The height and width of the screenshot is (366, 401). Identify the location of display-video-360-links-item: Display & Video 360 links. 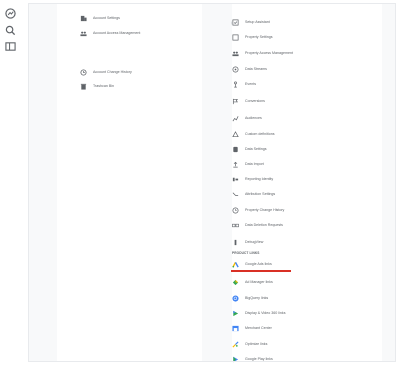
(259, 313).